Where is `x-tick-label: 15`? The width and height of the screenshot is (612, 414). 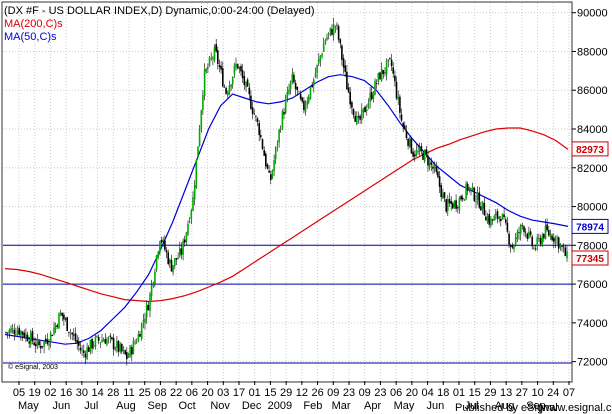 x-tick-label: 15 is located at coordinates (270, 393).